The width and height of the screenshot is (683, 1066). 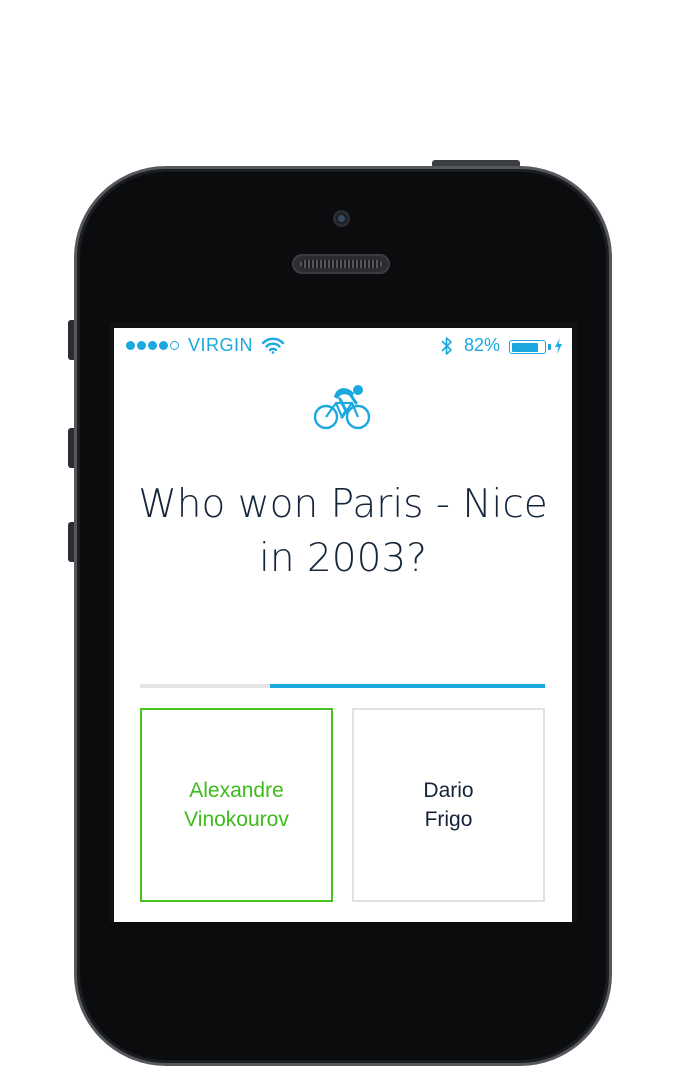 I want to click on answer-option-2-line1: Dario, so click(x=448, y=790).